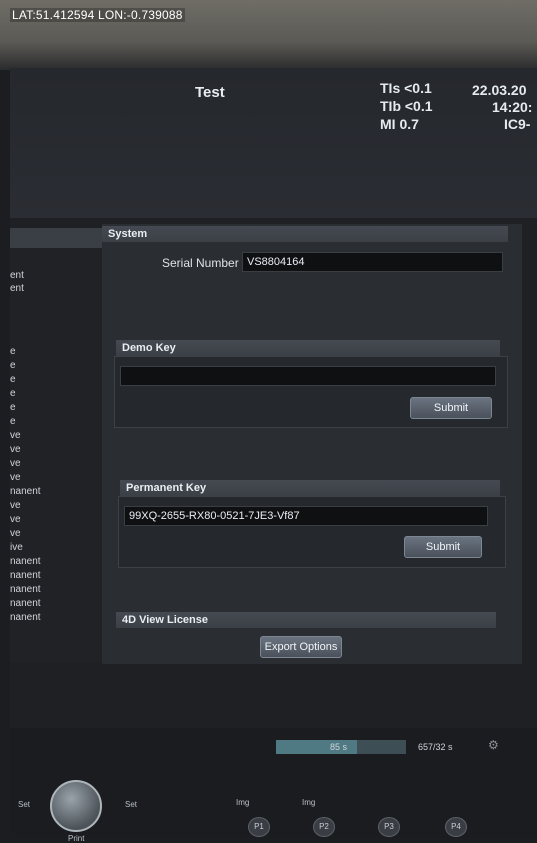 Image resolution: width=537 pixels, height=843 pixels. I want to click on system-section-header: System, so click(305, 234).